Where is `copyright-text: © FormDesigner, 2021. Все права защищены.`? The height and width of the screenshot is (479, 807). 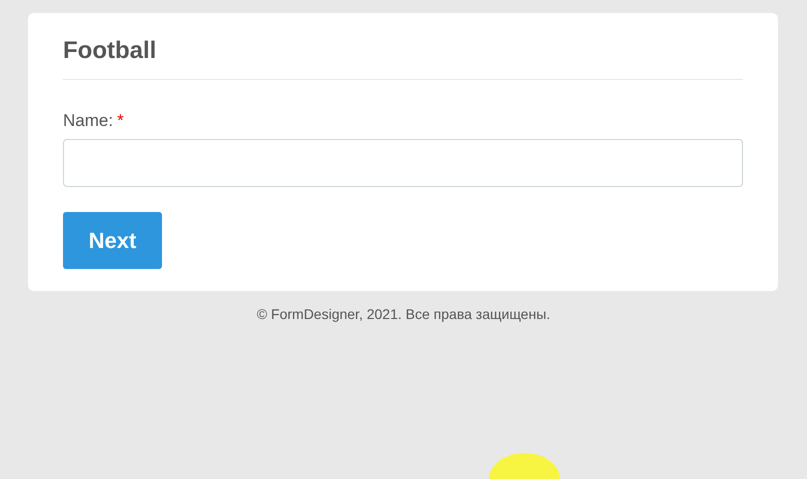
copyright-text: © FormDesigner, 2021. Все права защищены. is located at coordinates (404, 314).